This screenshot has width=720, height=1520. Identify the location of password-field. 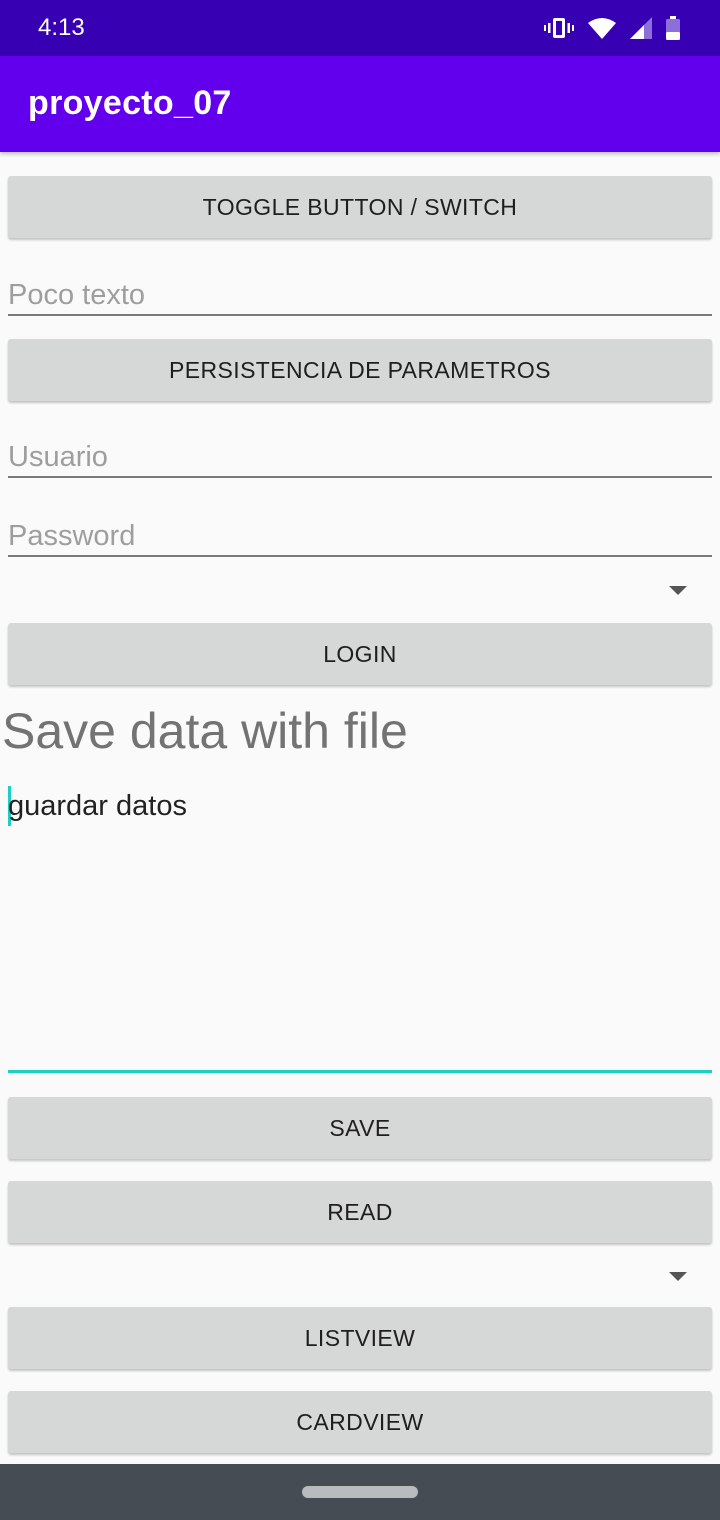
(360, 531).